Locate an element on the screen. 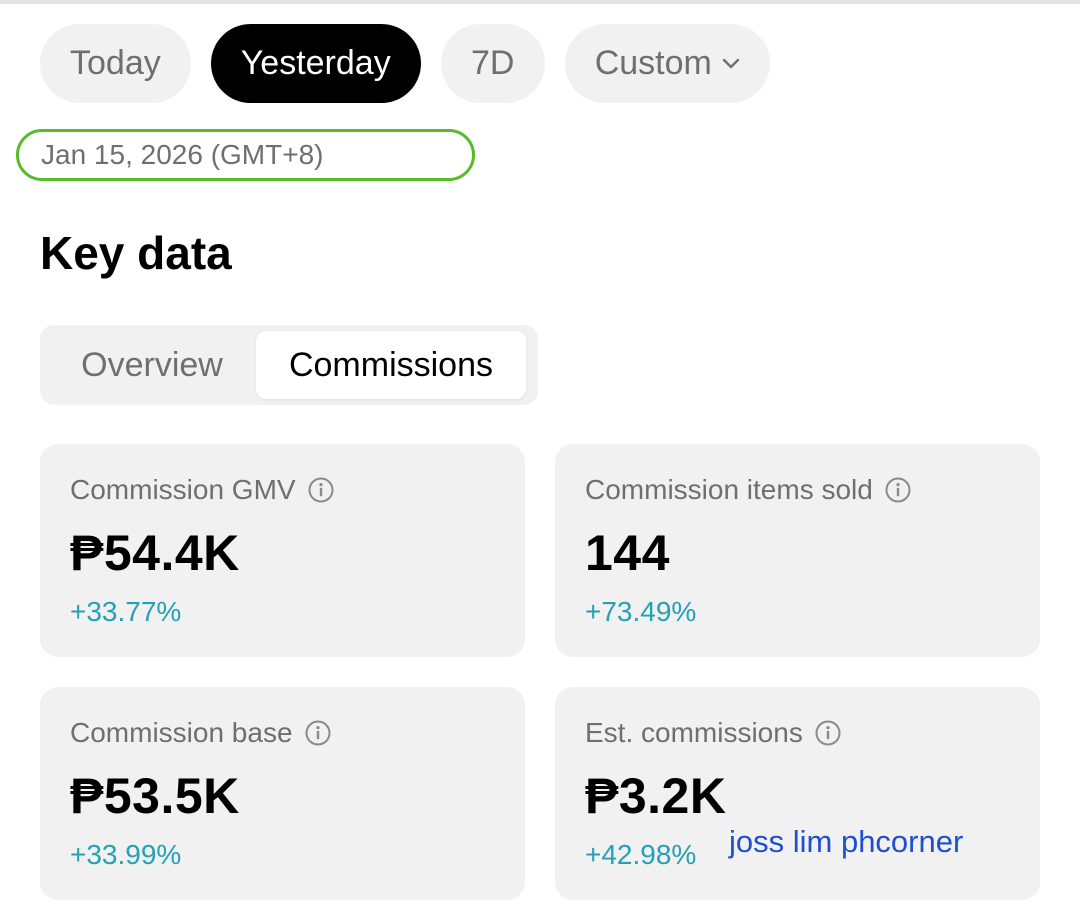 The image size is (1080, 920). metric-card-est-commissions: Est. commissions ₱3.2K +42.98% is located at coordinates (797, 793).